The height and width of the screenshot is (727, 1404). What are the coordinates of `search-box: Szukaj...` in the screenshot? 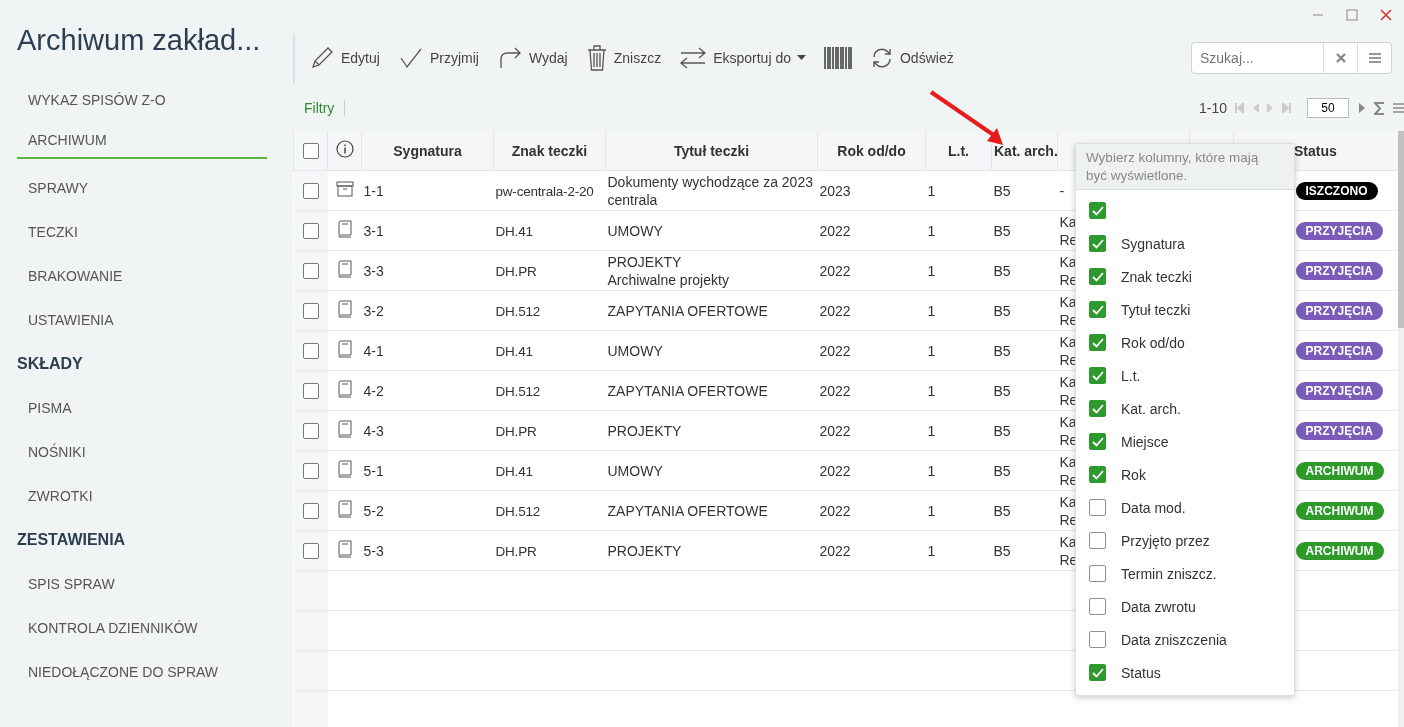 It's located at (1291, 57).